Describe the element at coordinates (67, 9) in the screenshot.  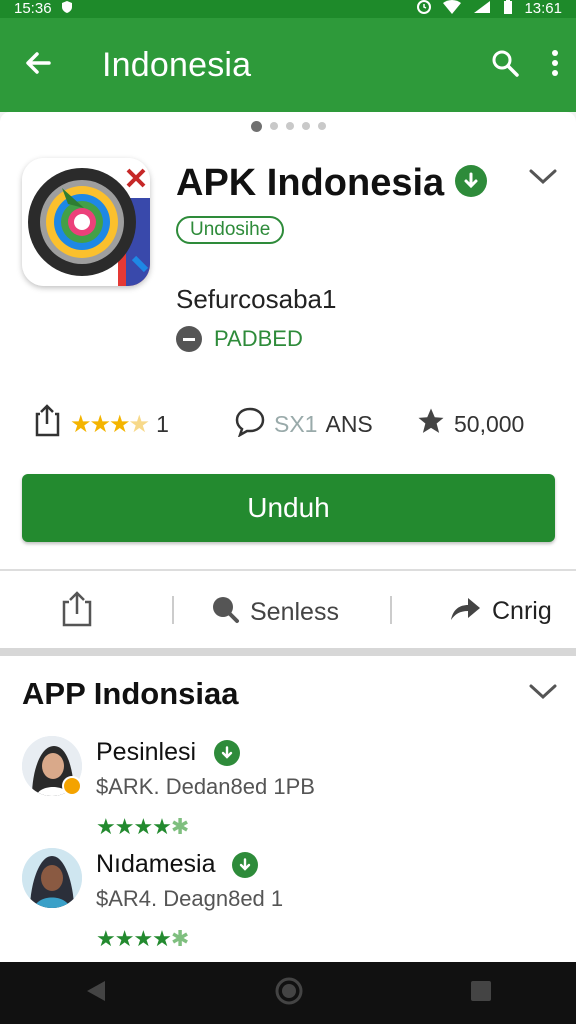
I see `shield-icon` at that location.